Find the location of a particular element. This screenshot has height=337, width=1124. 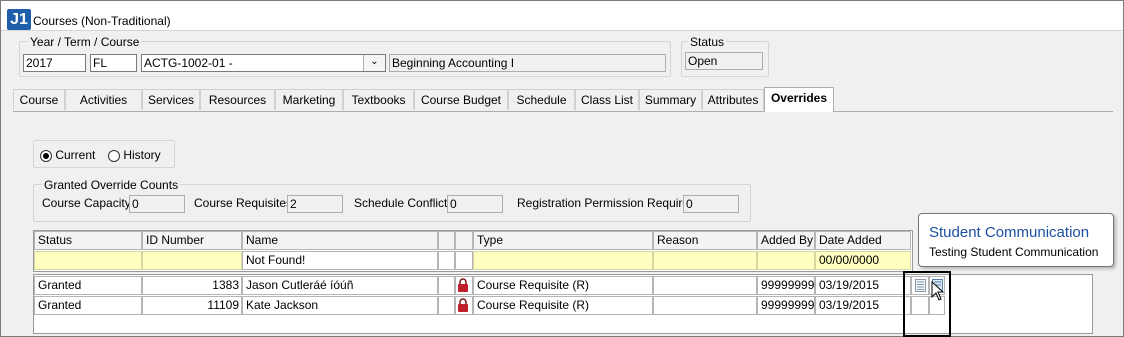

row-name: Jason Cutleráé íóúñ is located at coordinates (340, 285).